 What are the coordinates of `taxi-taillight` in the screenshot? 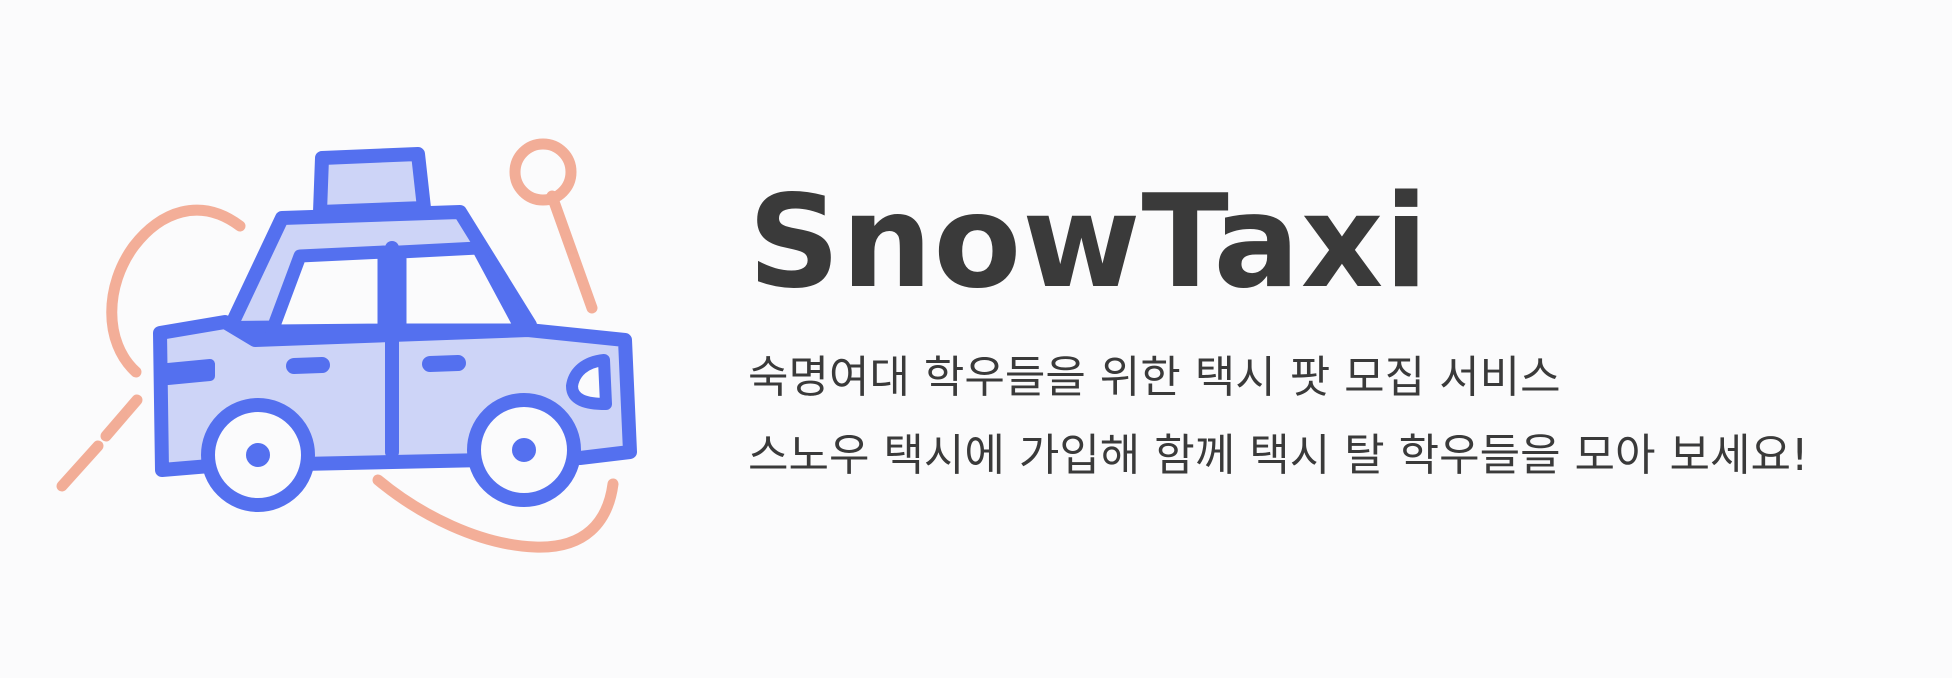 It's located at (589, 382).